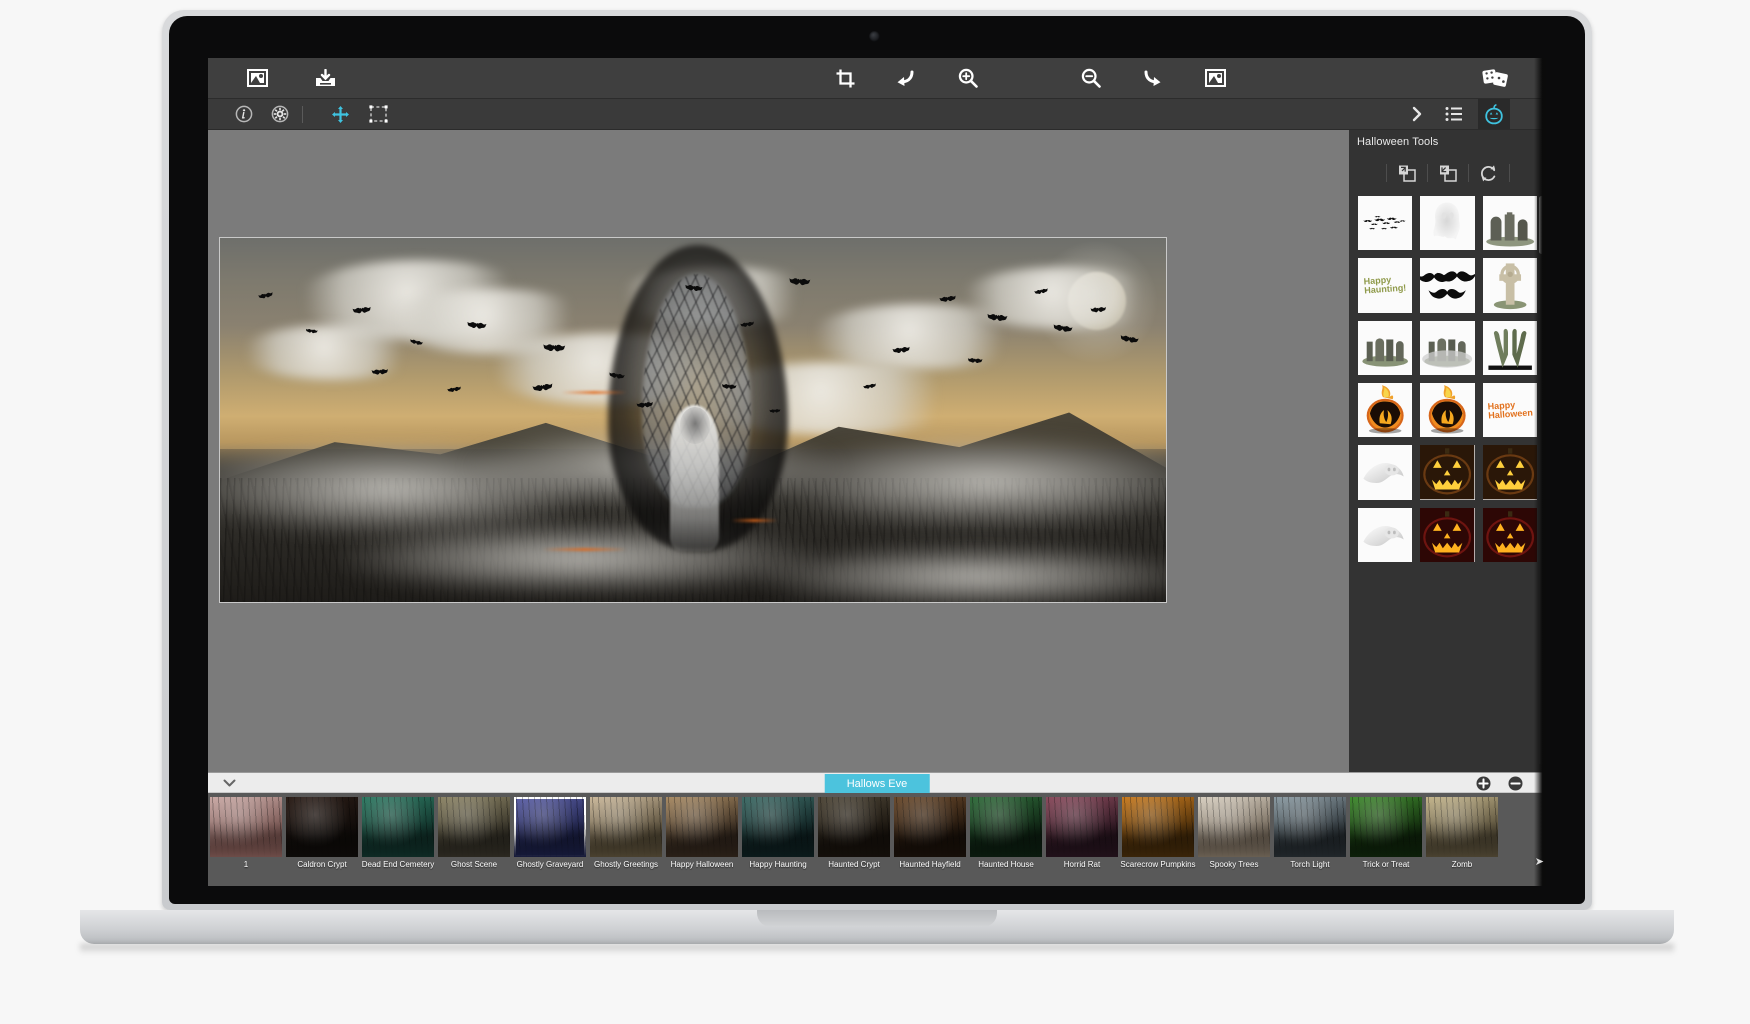 This screenshot has width=1750, height=1024. I want to click on sticker-tombstones, so click(1509, 223).